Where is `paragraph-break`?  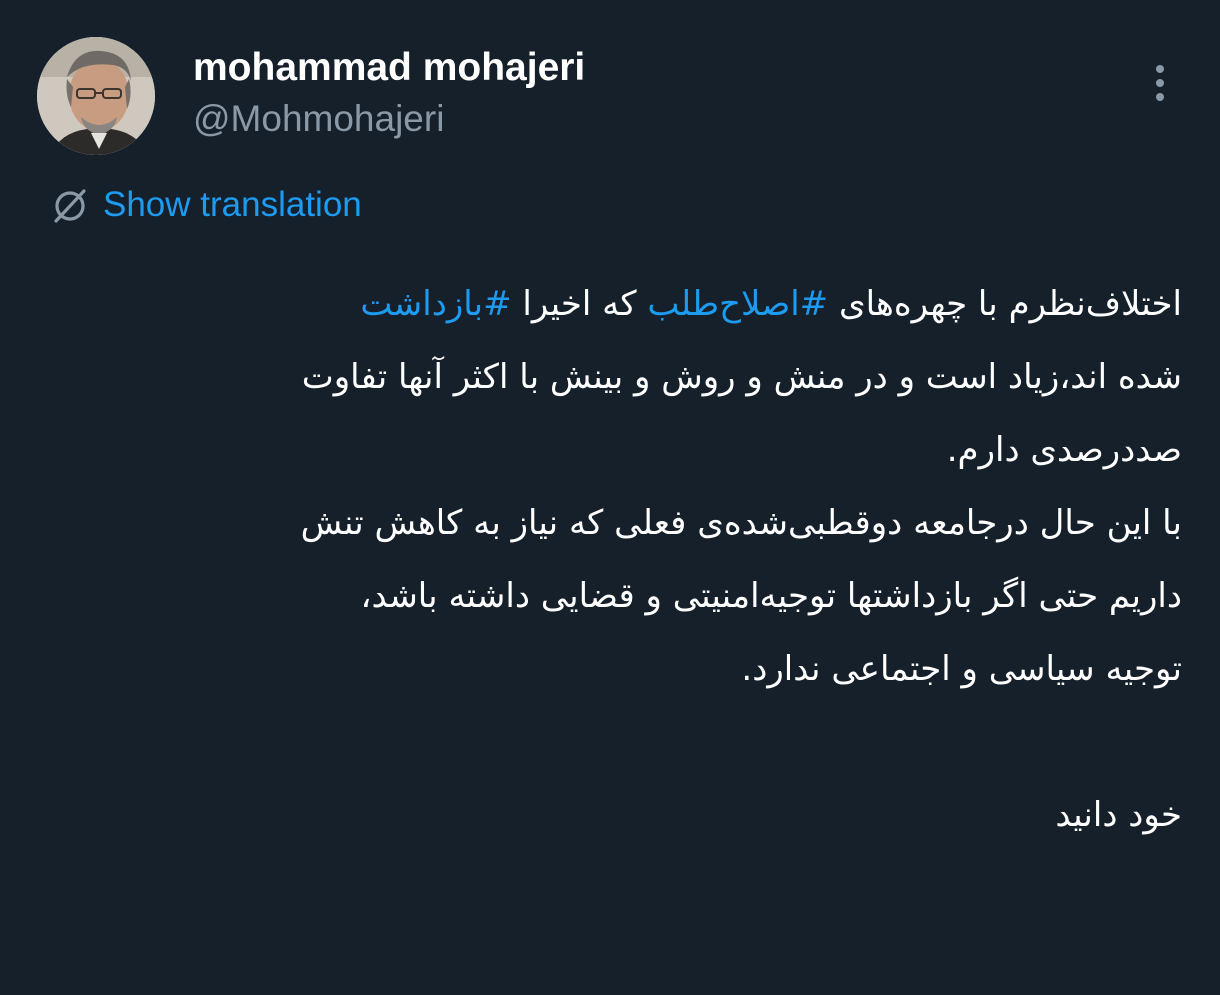
paragraph-break is located at coordinates (621, 742).